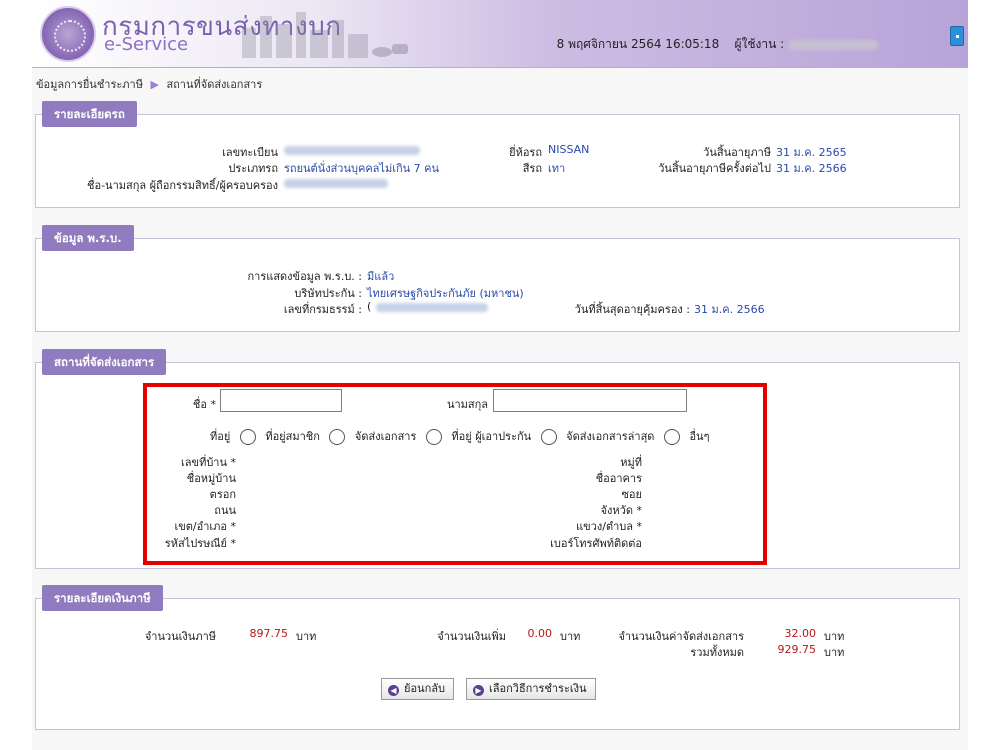 Image resolution: width=1000 pixels, height=750 pixels. I want to click on option-insured-address-label: ที่อยู่ ผู้เอาประกัน, so click(491, 436).